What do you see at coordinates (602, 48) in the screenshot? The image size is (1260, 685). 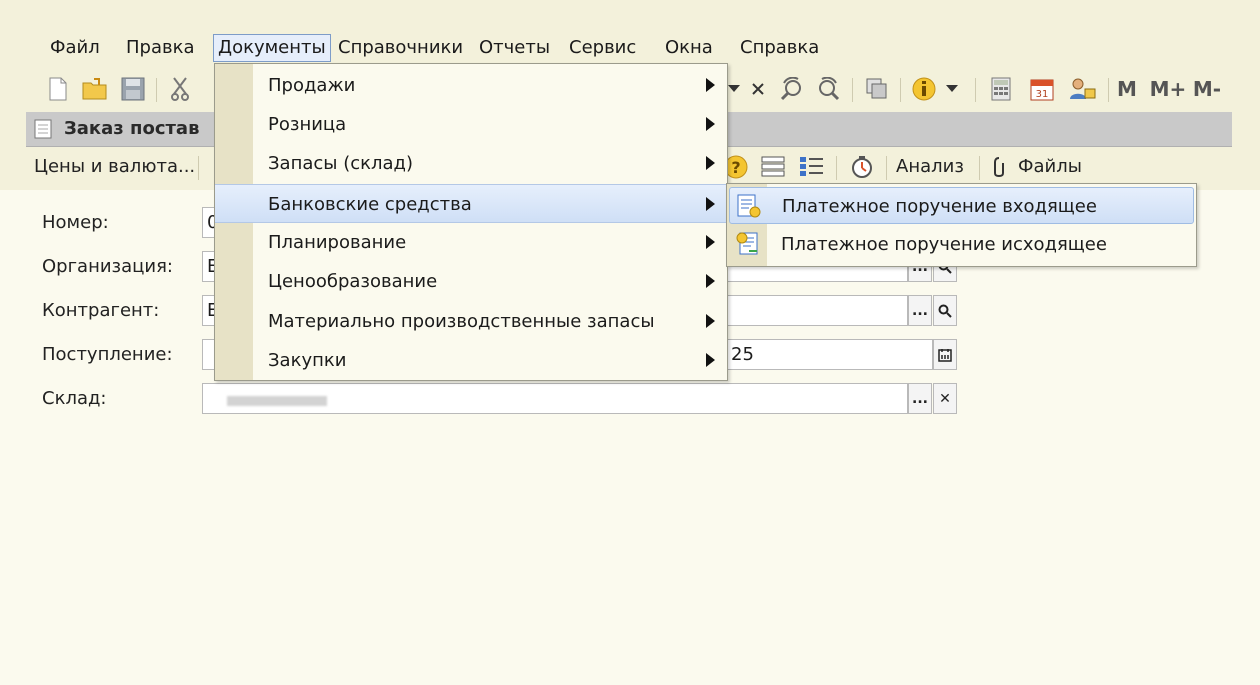 I see `menu-service: Сервис` at bounding box center [602, 48].